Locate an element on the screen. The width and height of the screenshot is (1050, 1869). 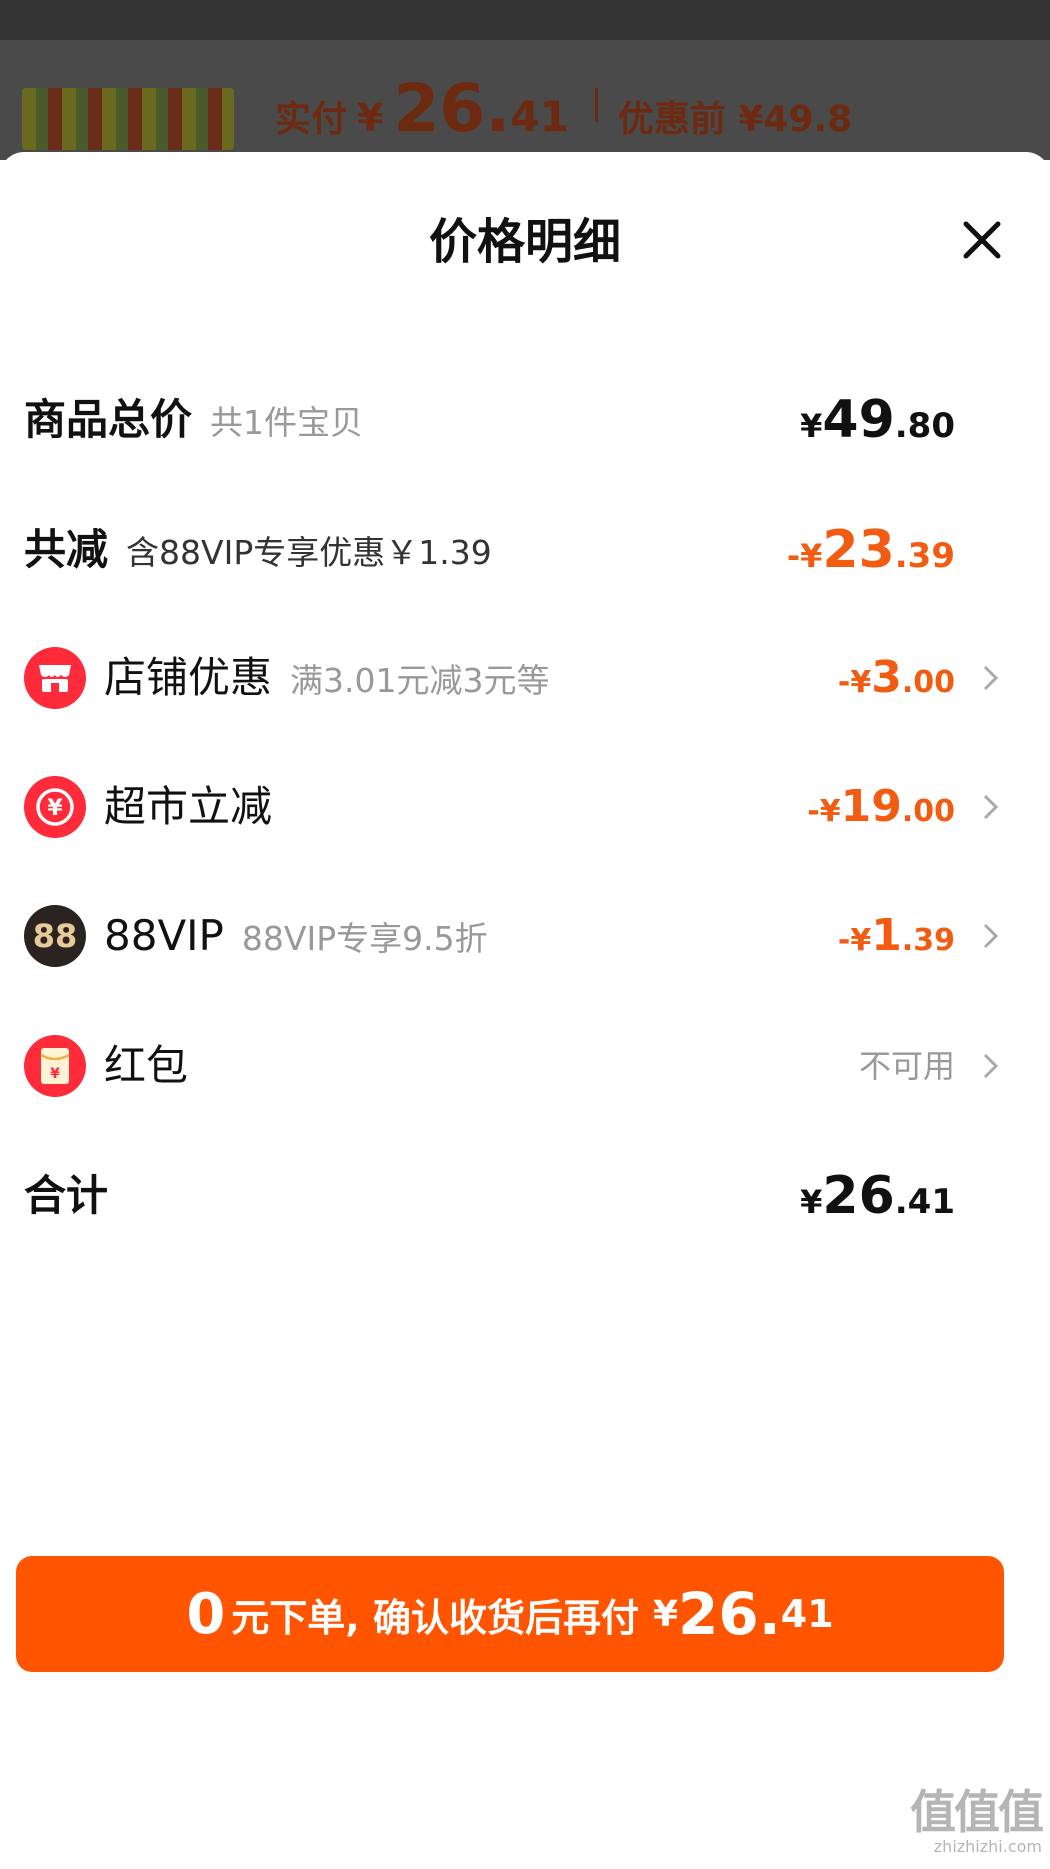
goods-total-label: 商品总价 共1件宝贝 is located at coordinates (194, 419).